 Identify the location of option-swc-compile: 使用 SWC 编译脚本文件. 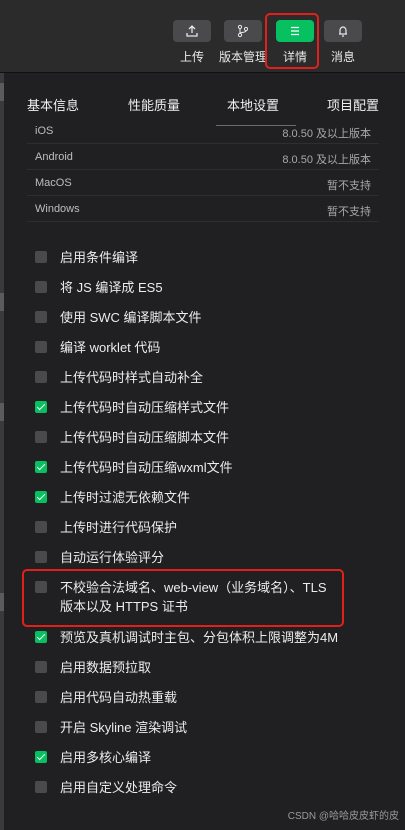
(197, 319).